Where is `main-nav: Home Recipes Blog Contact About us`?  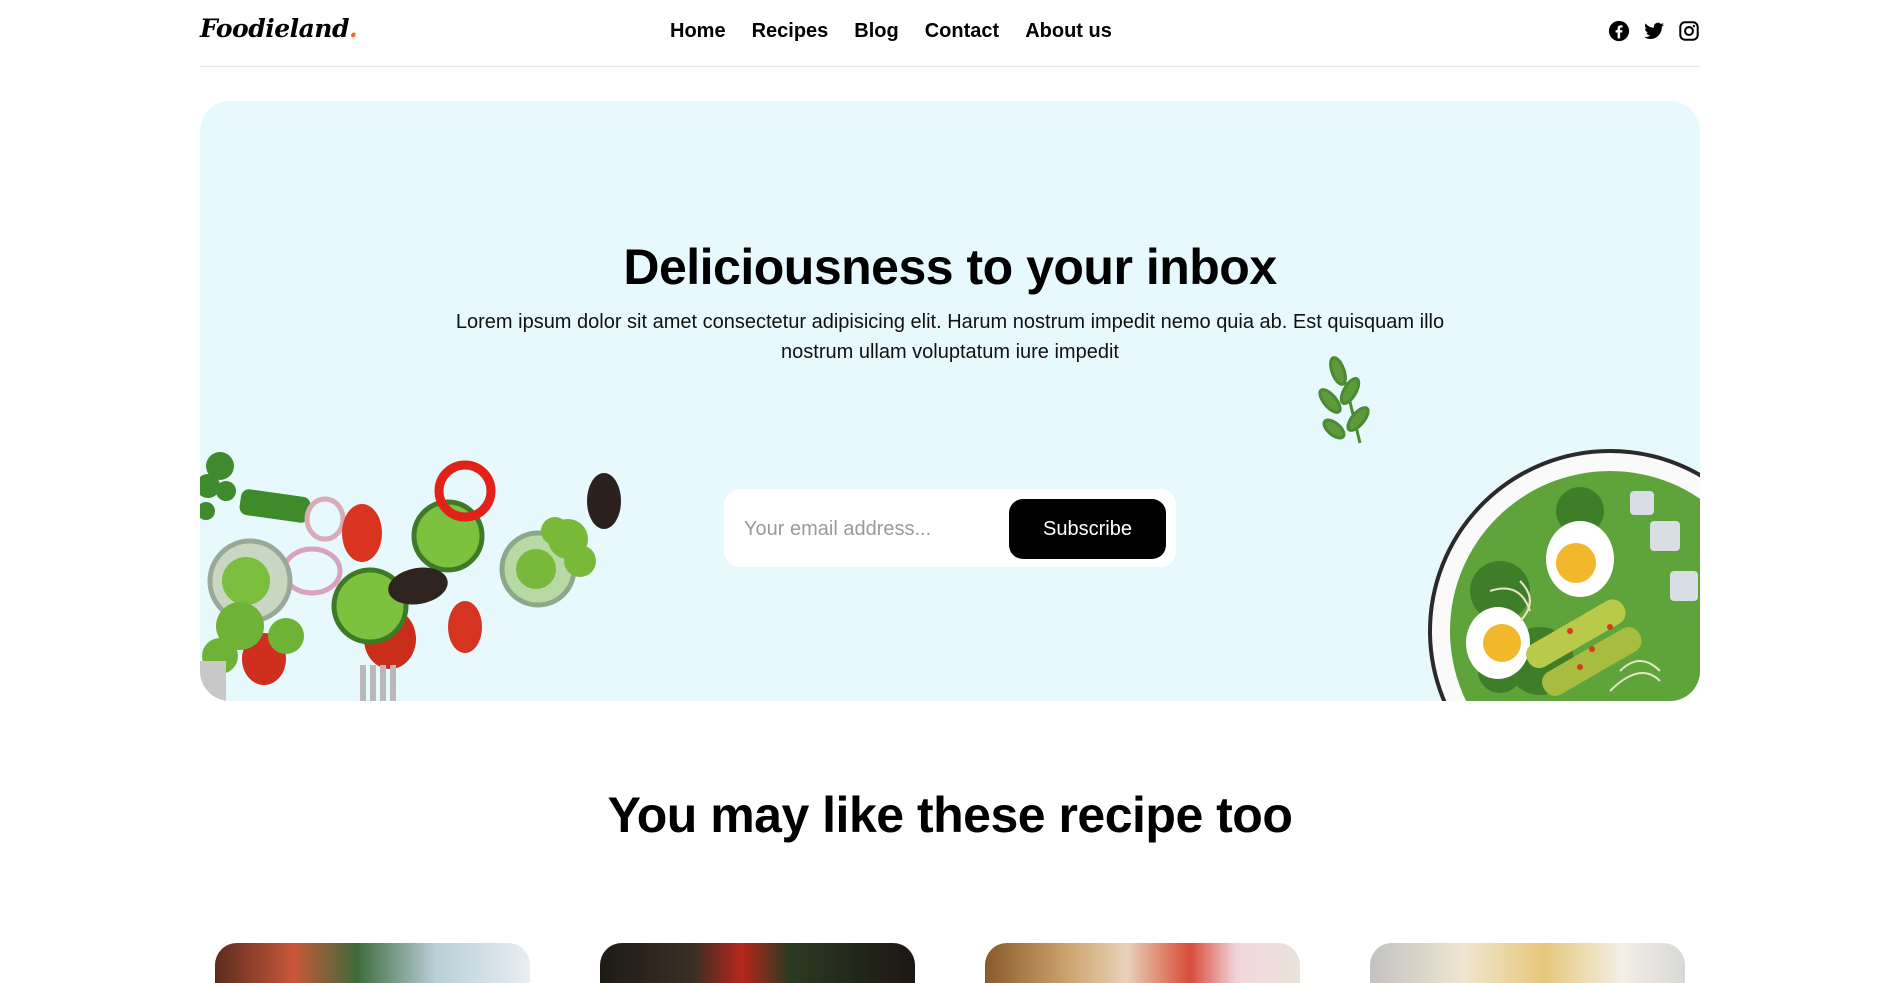 main-nav: Home Recipes Blog Contact About us is located at coordinates (891, 31).